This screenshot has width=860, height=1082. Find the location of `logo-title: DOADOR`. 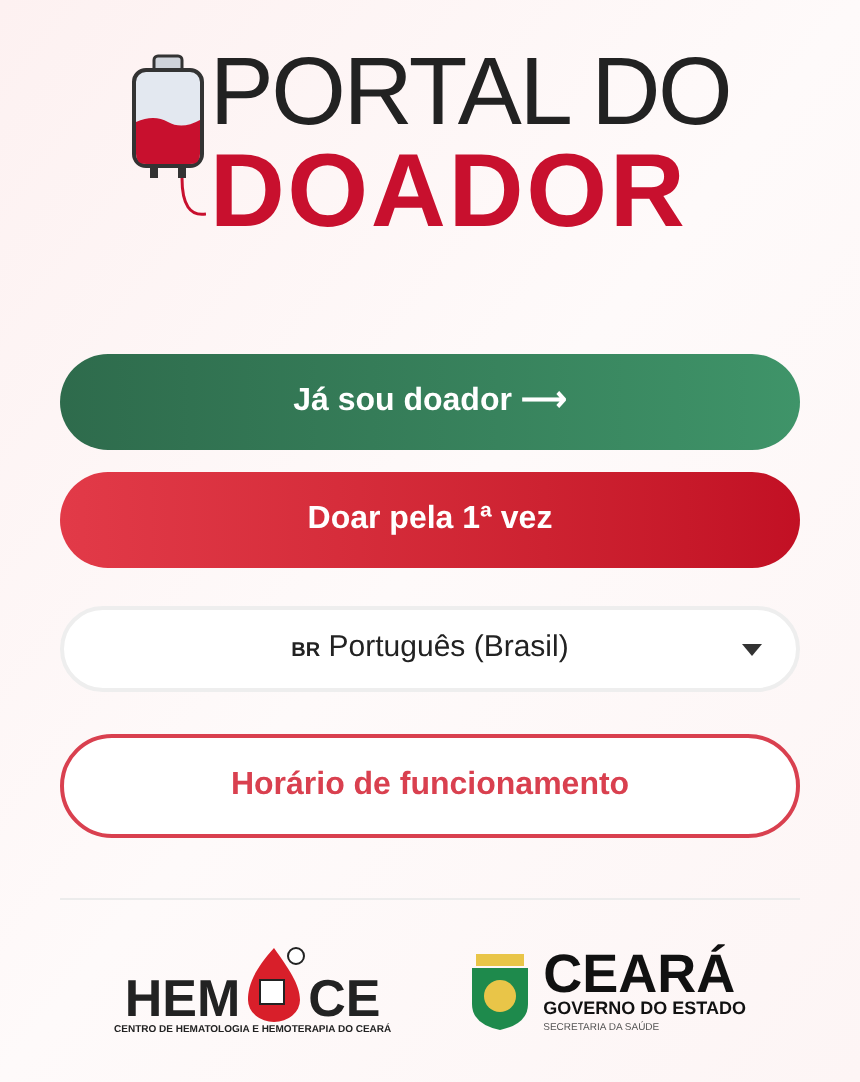

logo-title: DOADOR is located at coordinates (449, 192).